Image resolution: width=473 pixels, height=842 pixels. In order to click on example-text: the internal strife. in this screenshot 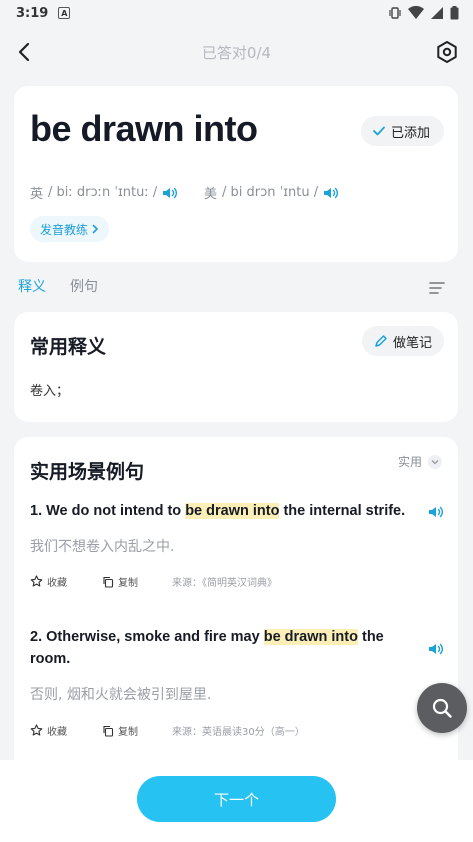, I will do `click(342, 511)`.